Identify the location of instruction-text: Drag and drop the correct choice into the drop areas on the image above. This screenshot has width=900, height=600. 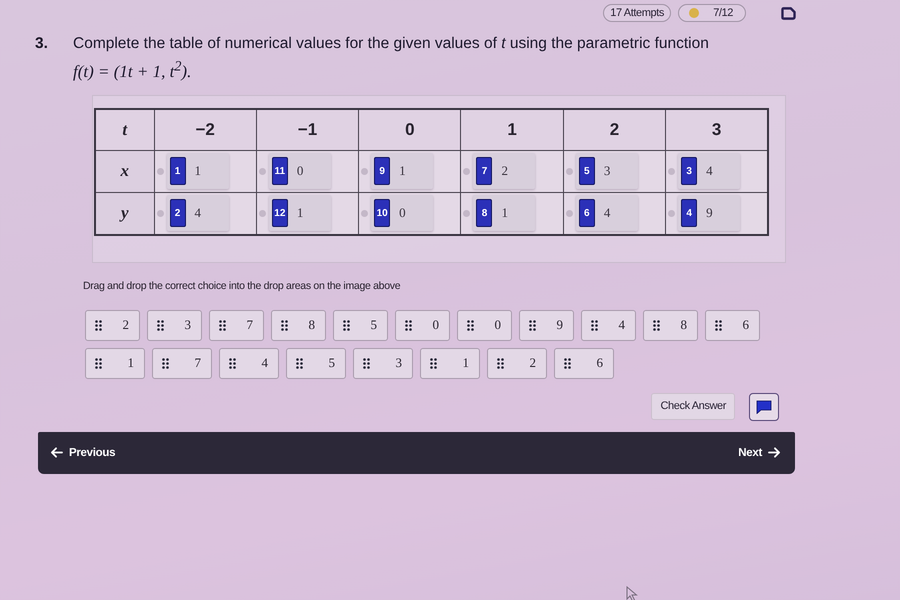
(242, 286).